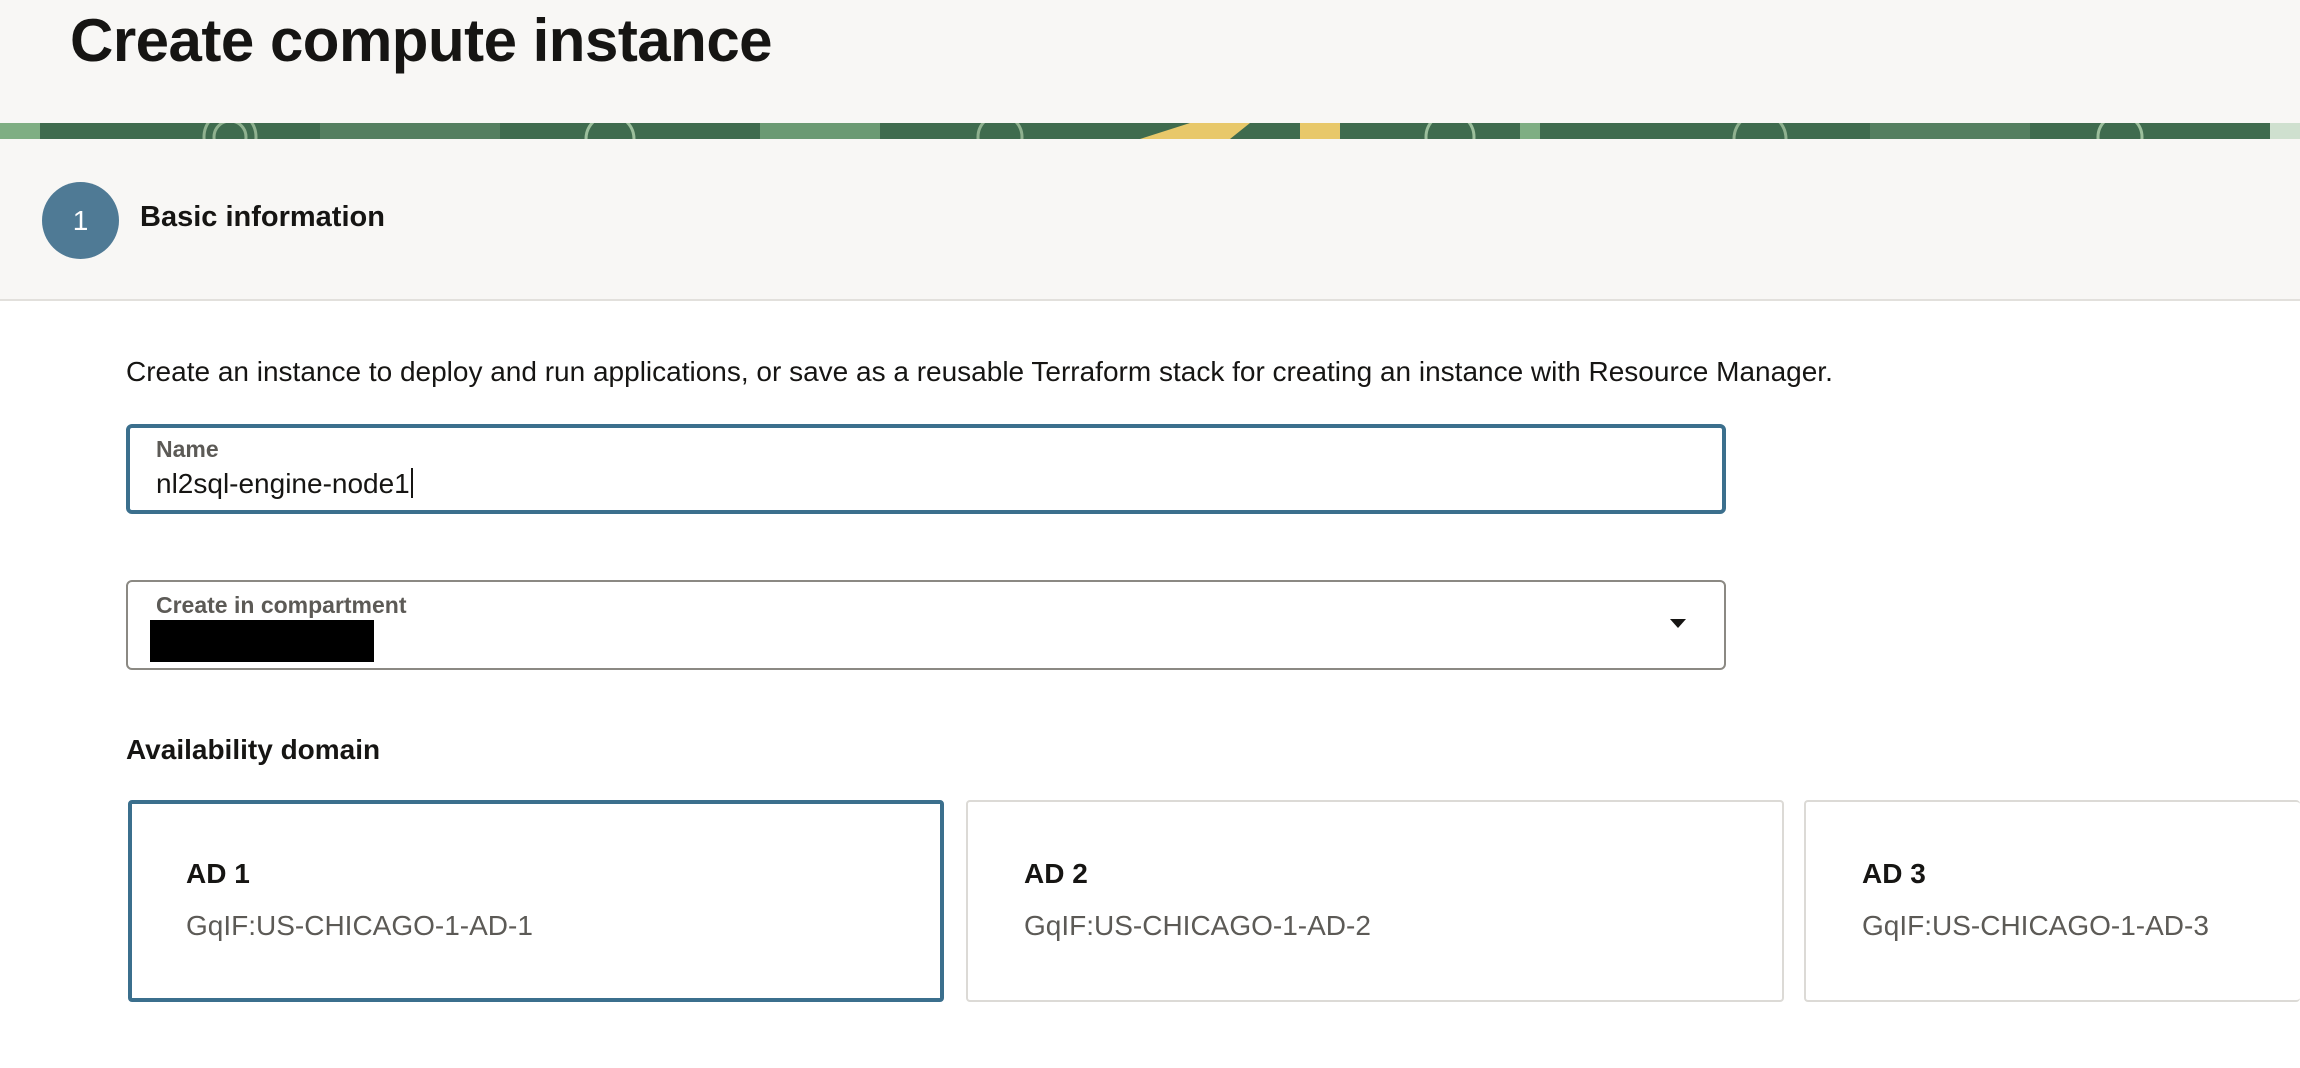 The width and height of the screenshot is (2300, 1068). I want to click on step-number-badge: 1, so click(80, 220).